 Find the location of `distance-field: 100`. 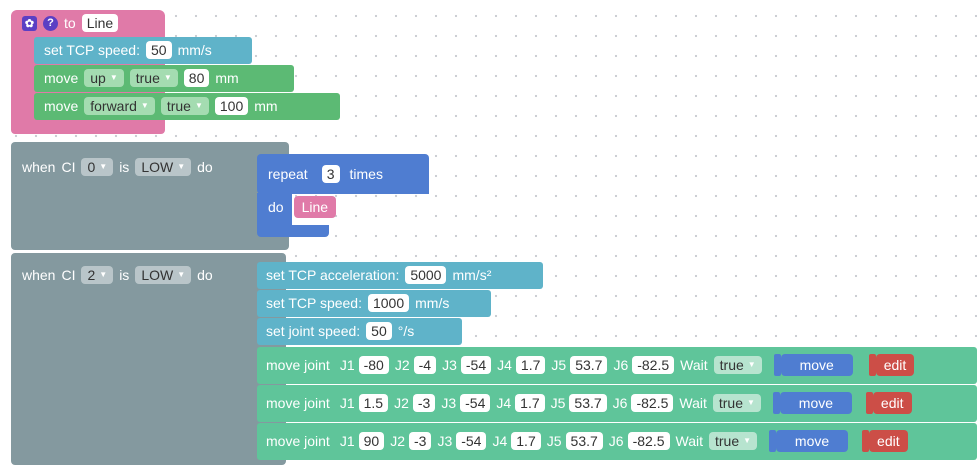

distance-field: 100 is located at coordinates (231, 106).